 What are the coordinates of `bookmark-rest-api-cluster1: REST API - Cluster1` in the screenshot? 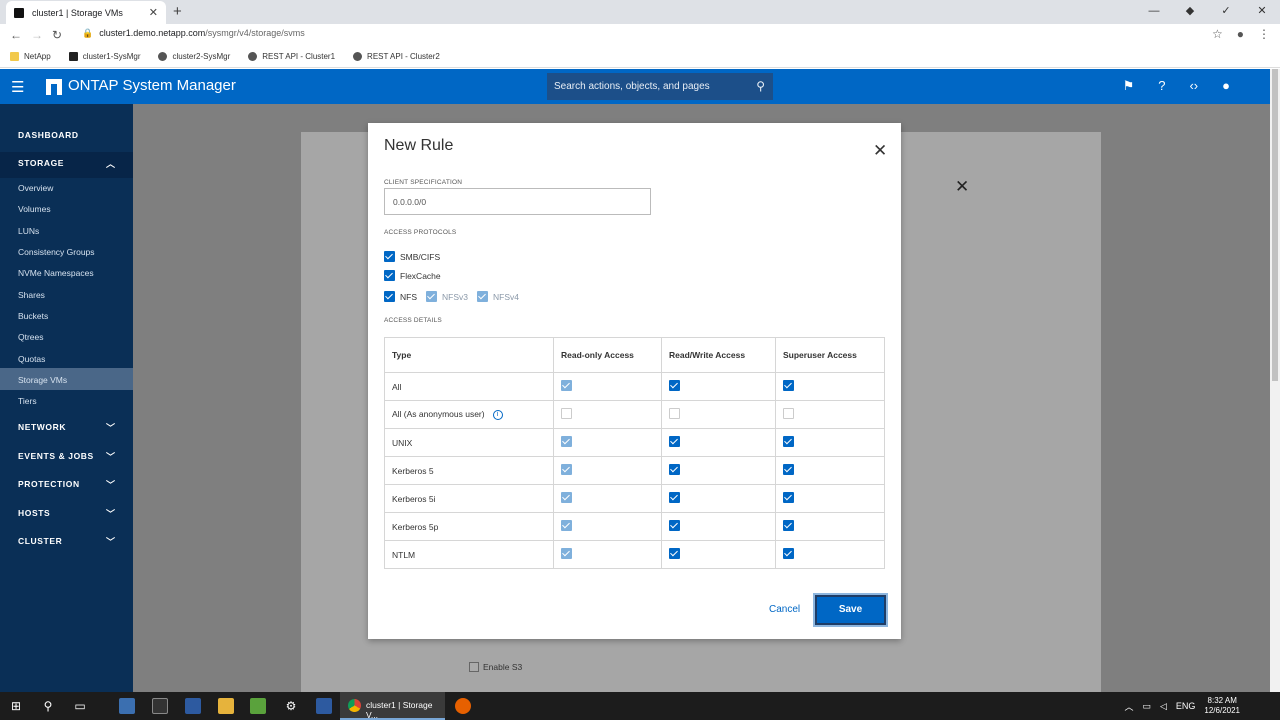 It's located at (291, 56).